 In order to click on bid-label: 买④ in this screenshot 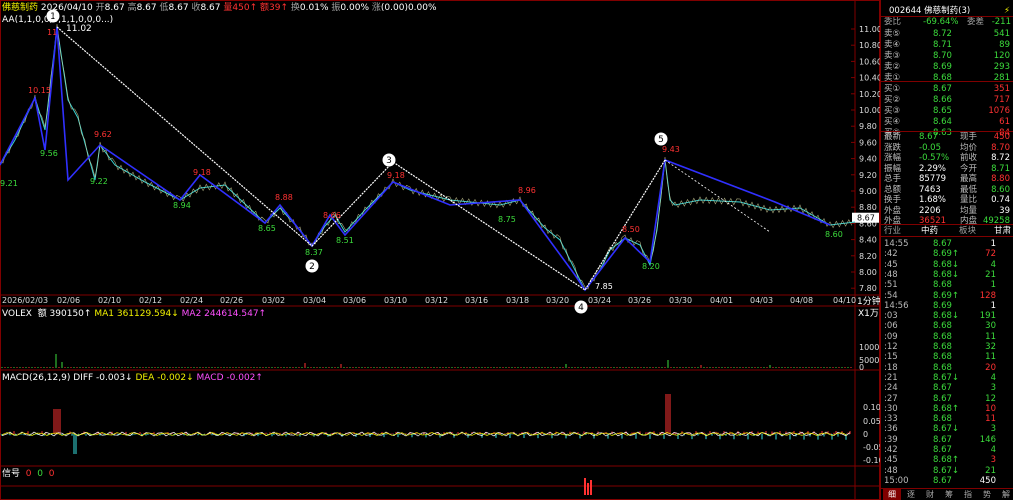, I will do `click(892, 122)`.